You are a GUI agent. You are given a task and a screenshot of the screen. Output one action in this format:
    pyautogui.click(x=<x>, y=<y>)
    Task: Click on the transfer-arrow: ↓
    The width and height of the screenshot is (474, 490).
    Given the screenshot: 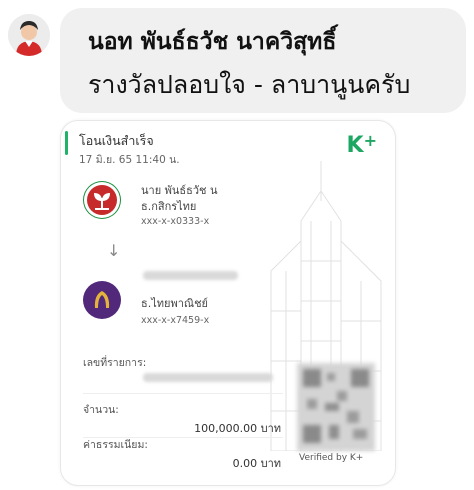 What is the action you would take?
    pyautogui.click(x=114, y=250)
    